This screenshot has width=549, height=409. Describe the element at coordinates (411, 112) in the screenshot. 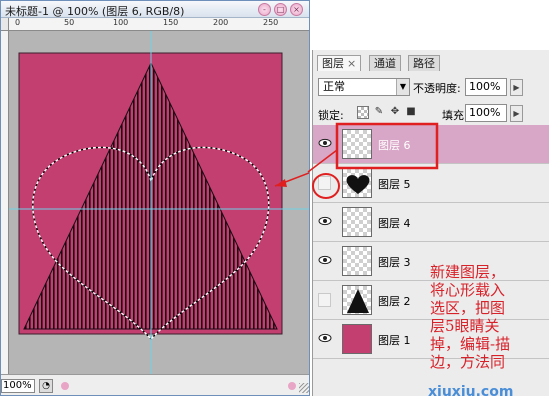

I see `padlock-icon: ■` at that location.